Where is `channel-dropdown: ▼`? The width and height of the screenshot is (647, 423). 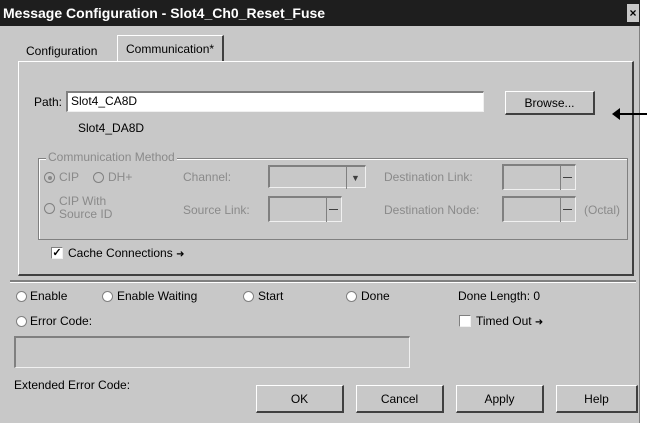 channel-dropdown: ▼ is located at coordinates (317, 177).